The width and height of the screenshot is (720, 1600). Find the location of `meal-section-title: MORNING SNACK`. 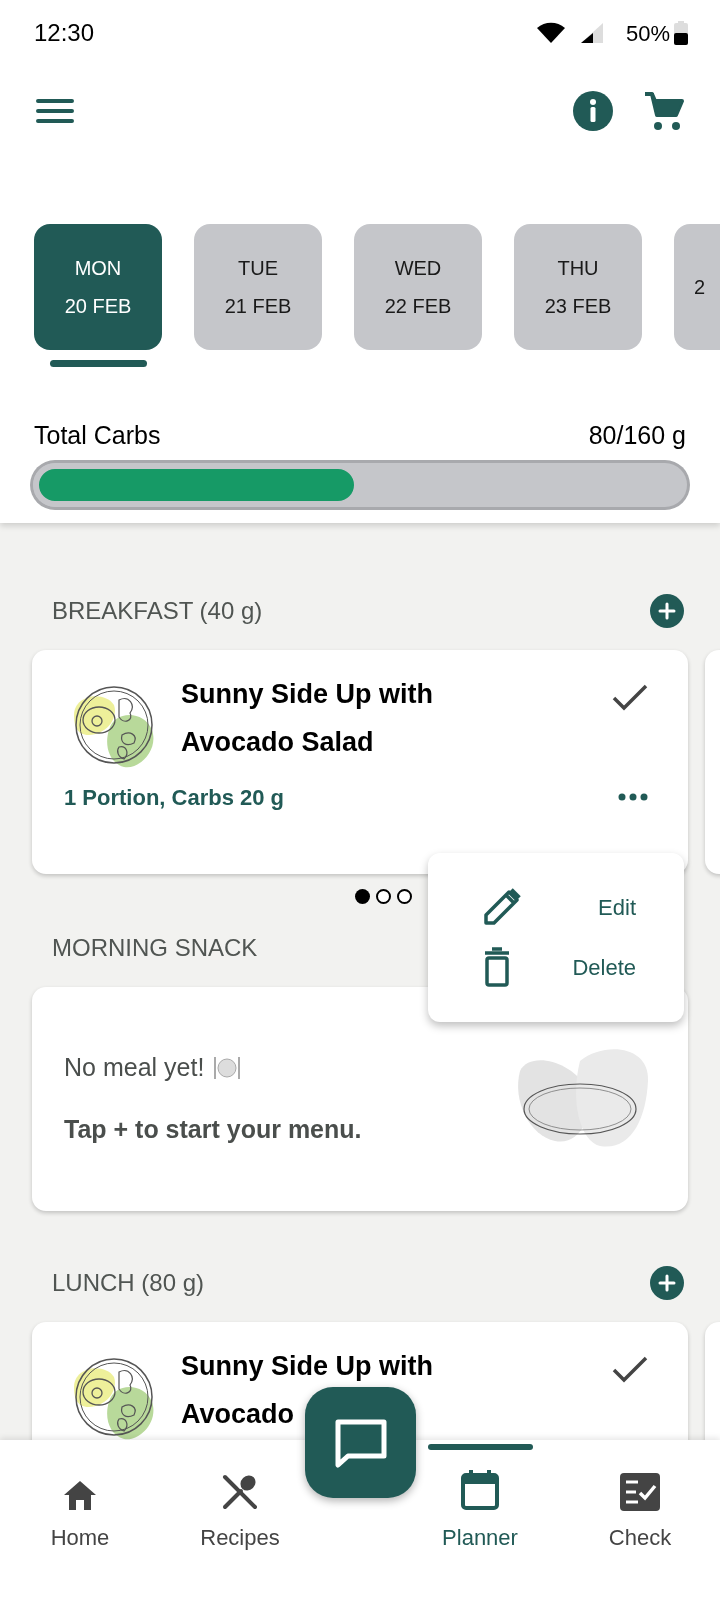

meal-section-title: MORNING SNACK is located at coordinates (155, 947).